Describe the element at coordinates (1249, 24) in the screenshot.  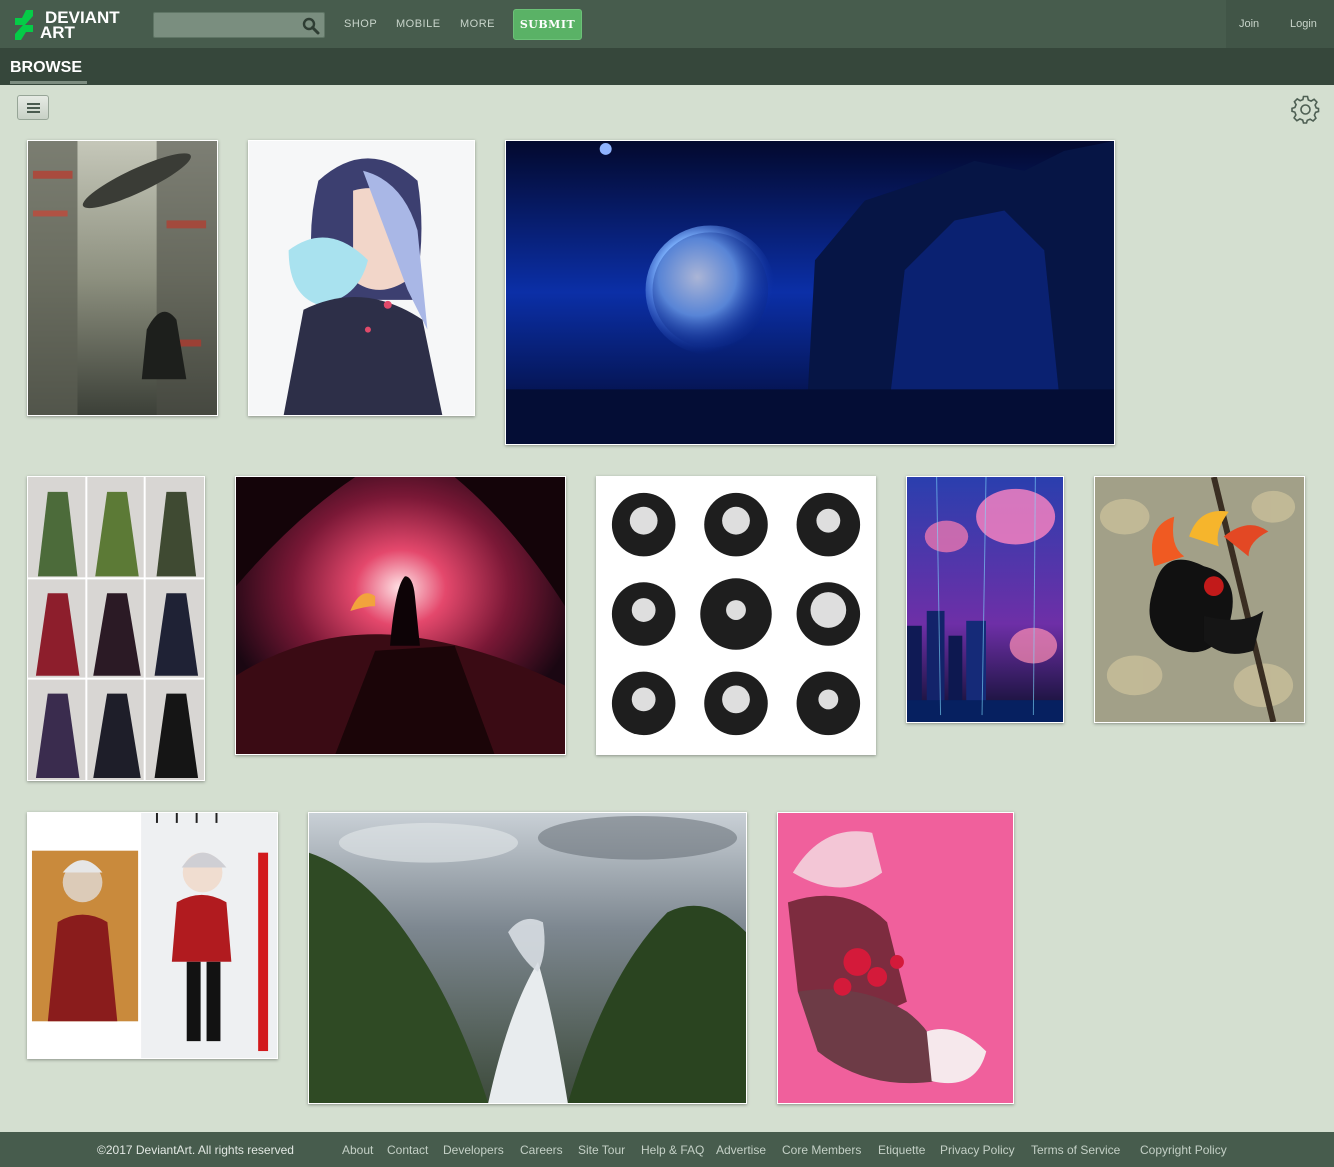
I see `join-link: Join` at that location.